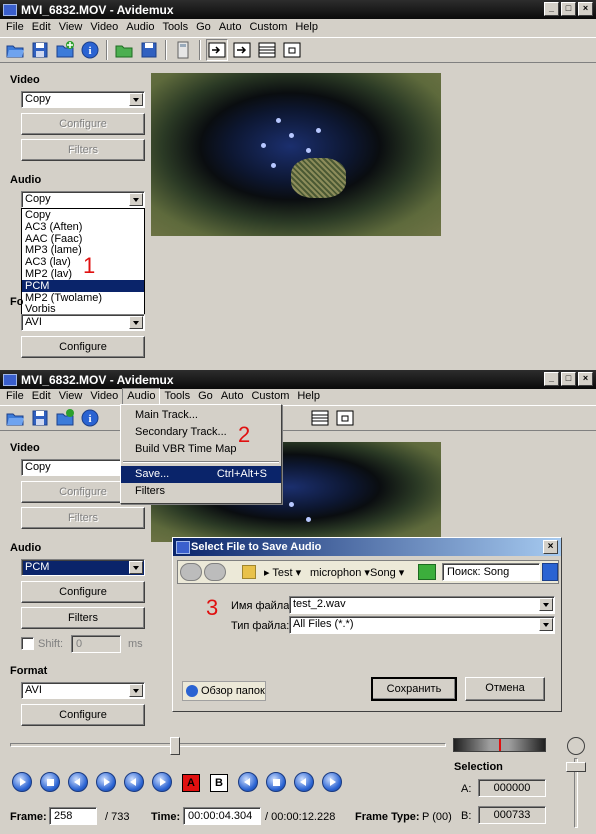 This screenshot has height=834, width=596. I want to click on audio-configure-button: Configure, so click(83, 592).